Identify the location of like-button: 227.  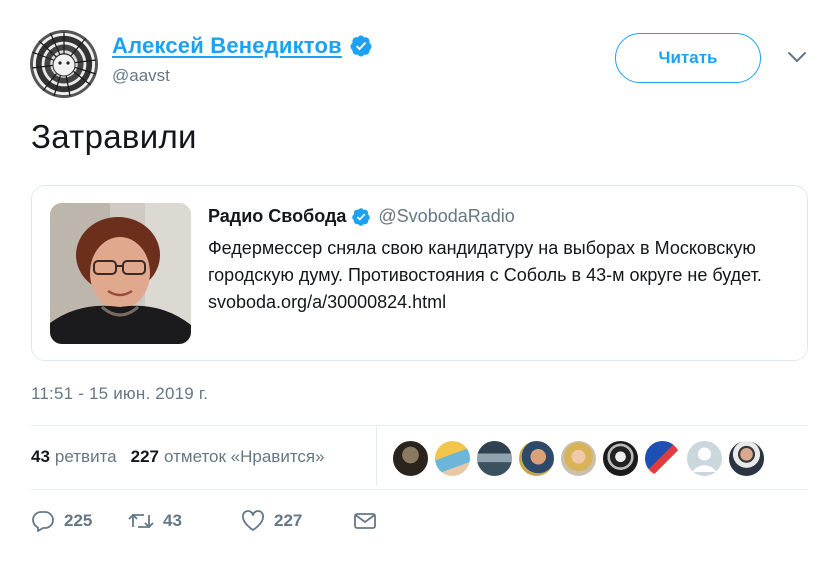
(297, 521).